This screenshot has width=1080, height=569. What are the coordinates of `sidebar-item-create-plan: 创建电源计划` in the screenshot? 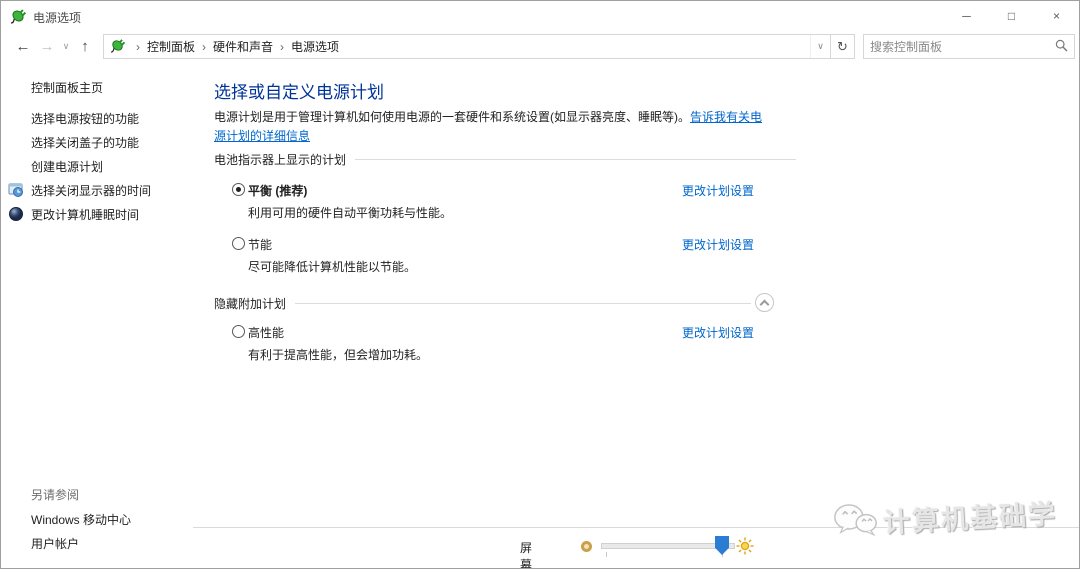 It's located at (107, 166).